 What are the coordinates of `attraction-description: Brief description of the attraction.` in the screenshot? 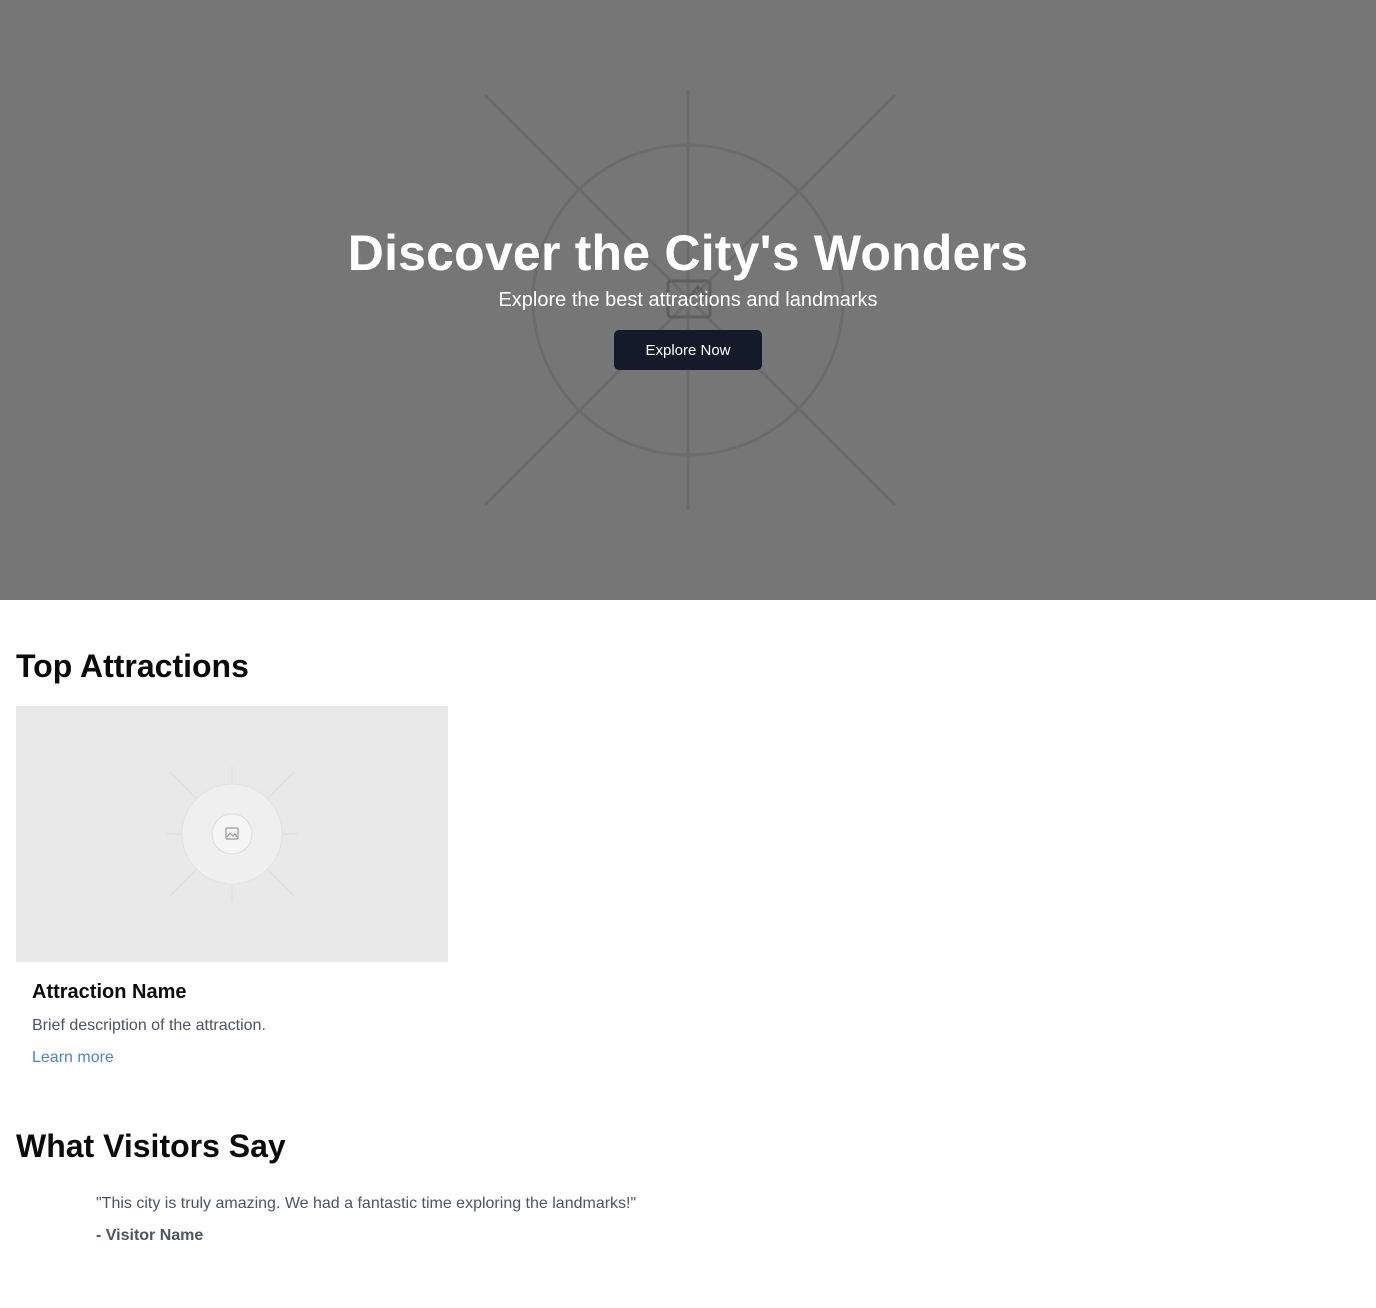 It's located at (149, 1025).